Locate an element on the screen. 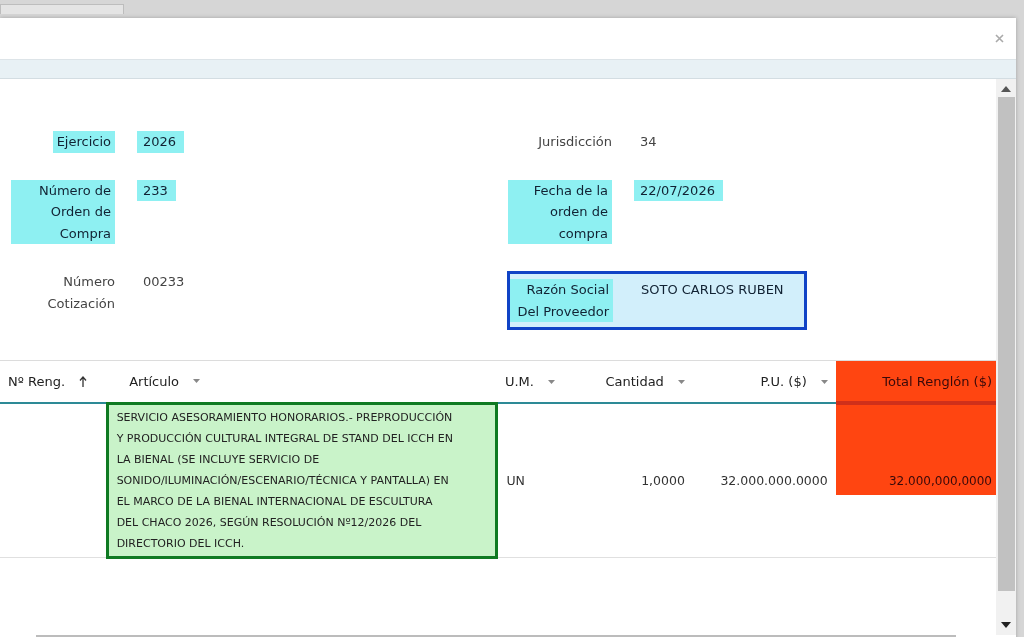  table-cell: 32.000.000.0000 is located at coordinates (764, 480).